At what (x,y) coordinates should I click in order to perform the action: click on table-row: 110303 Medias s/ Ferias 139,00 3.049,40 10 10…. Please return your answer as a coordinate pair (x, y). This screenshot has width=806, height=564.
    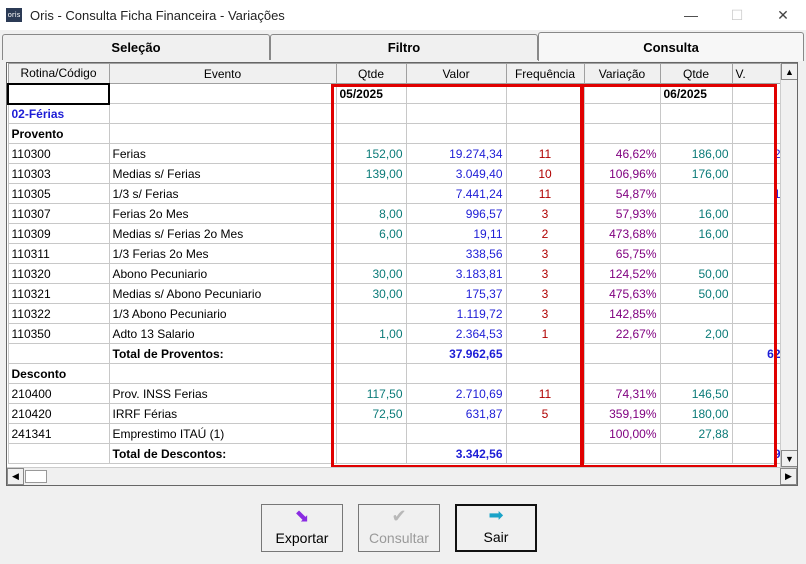
    Looking at the image, I should click on (396, 173).